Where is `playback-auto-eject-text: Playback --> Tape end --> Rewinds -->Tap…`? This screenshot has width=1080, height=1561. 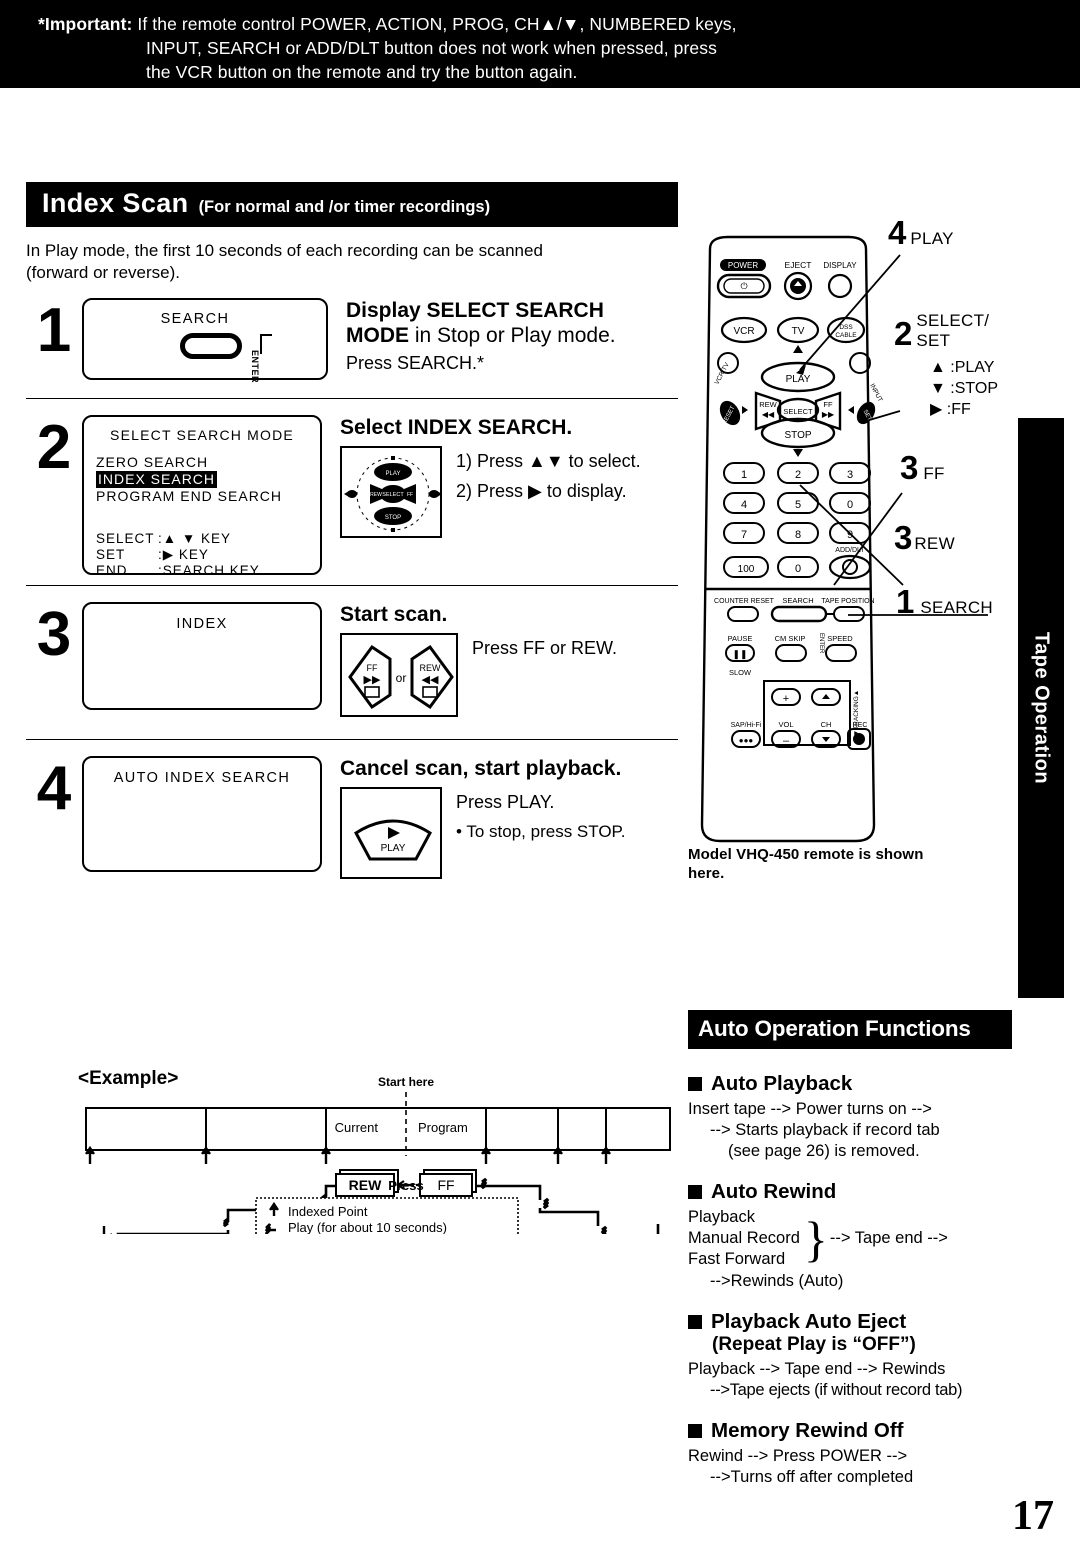
playback-auto-eject-text: Playback --> Tape end --> Rewinds -->Tap… is located at coordinates (858, 1380).